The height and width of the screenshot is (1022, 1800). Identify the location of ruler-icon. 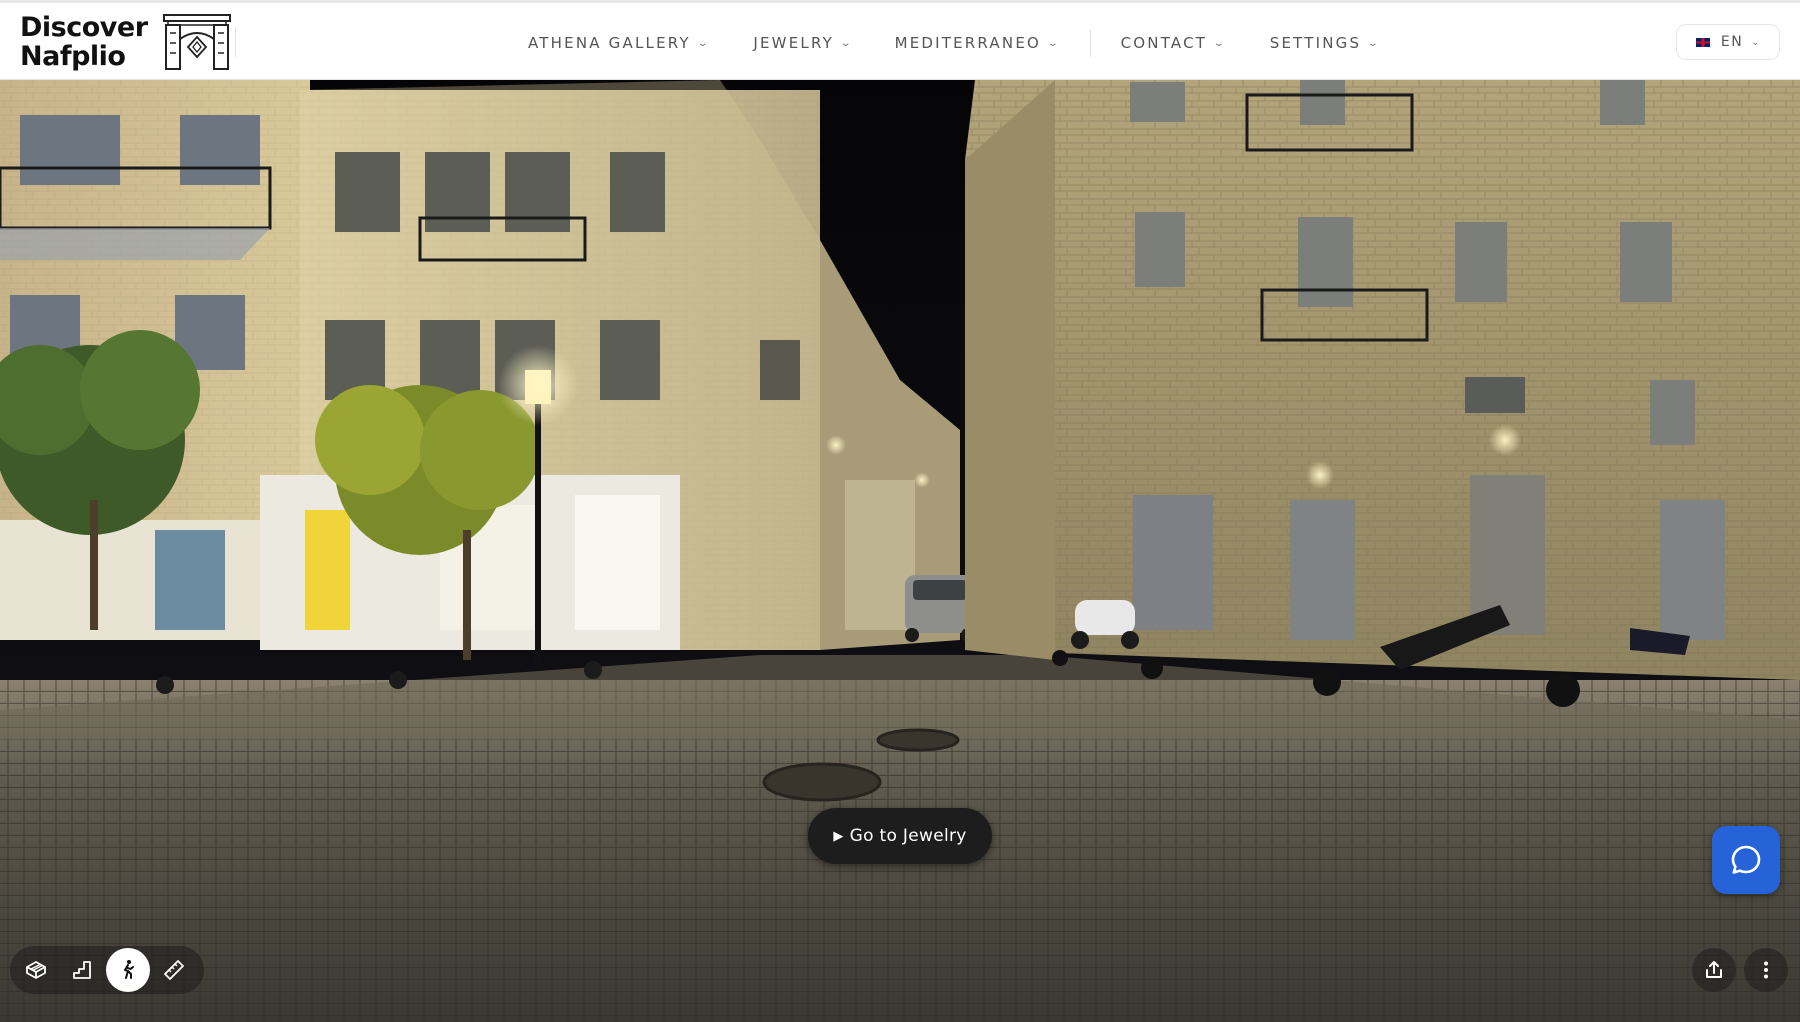
(174, 970).